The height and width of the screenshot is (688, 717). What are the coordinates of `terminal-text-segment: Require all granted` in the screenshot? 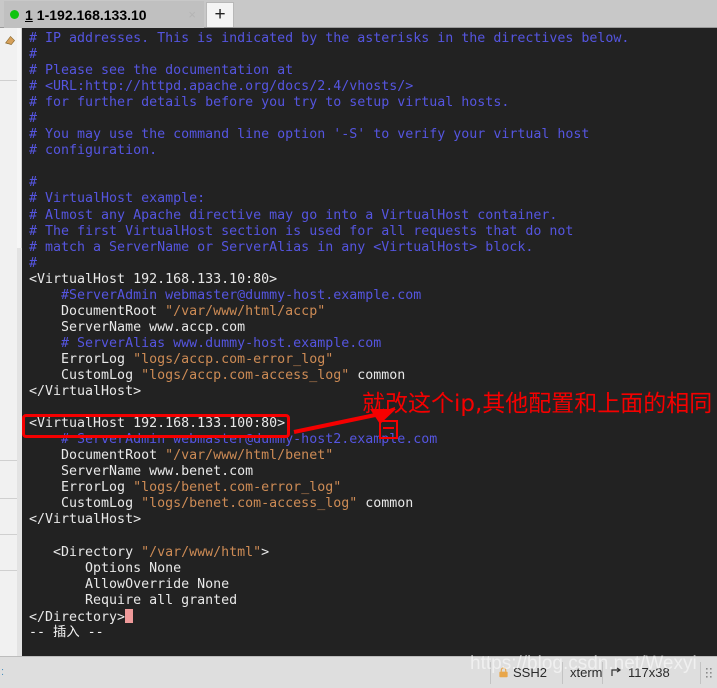 It's located at (133, 600).